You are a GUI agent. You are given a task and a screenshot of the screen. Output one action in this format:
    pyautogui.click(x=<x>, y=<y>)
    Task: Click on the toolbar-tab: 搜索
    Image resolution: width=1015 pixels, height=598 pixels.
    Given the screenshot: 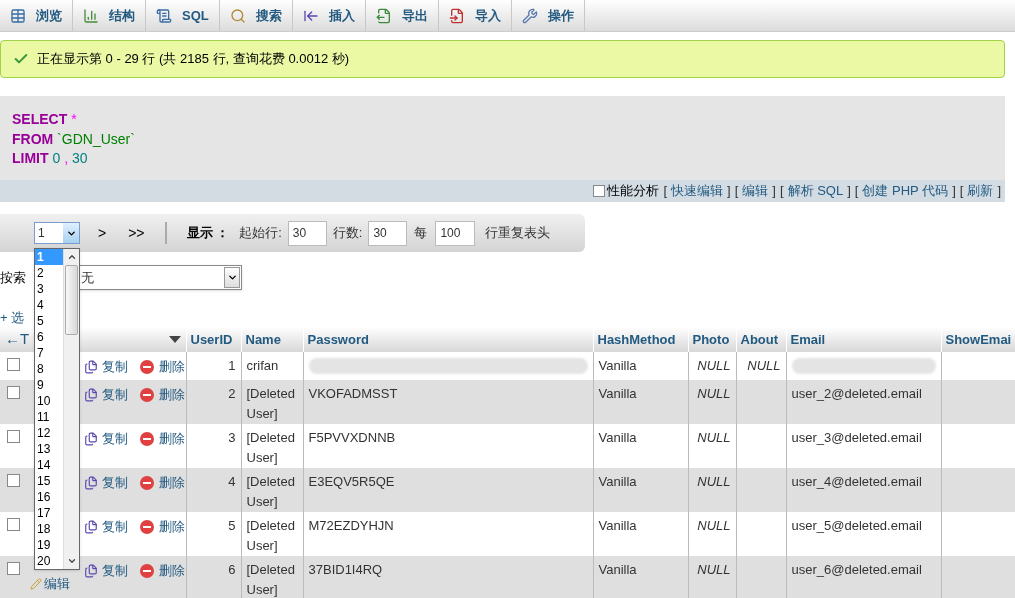 What is the action you would take?
    pyautogui.click(x=256, y=15)
    